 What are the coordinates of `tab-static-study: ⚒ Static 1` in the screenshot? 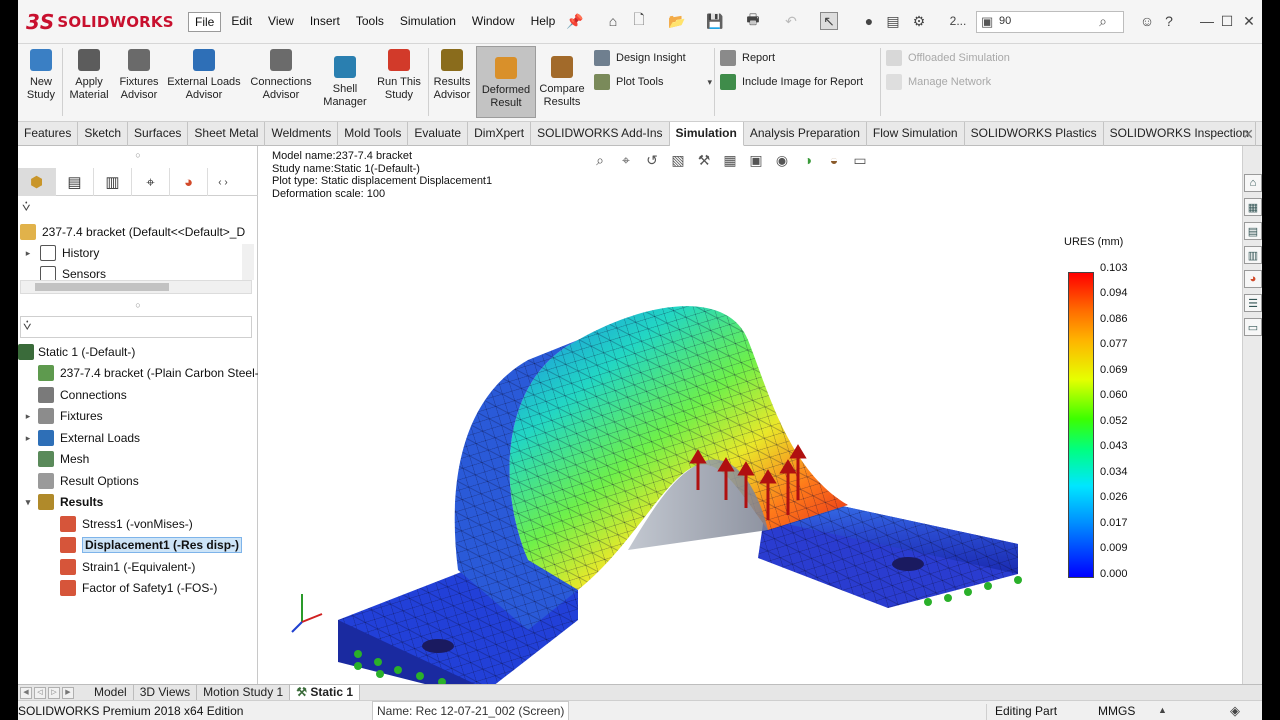 It's located at (325, 692).